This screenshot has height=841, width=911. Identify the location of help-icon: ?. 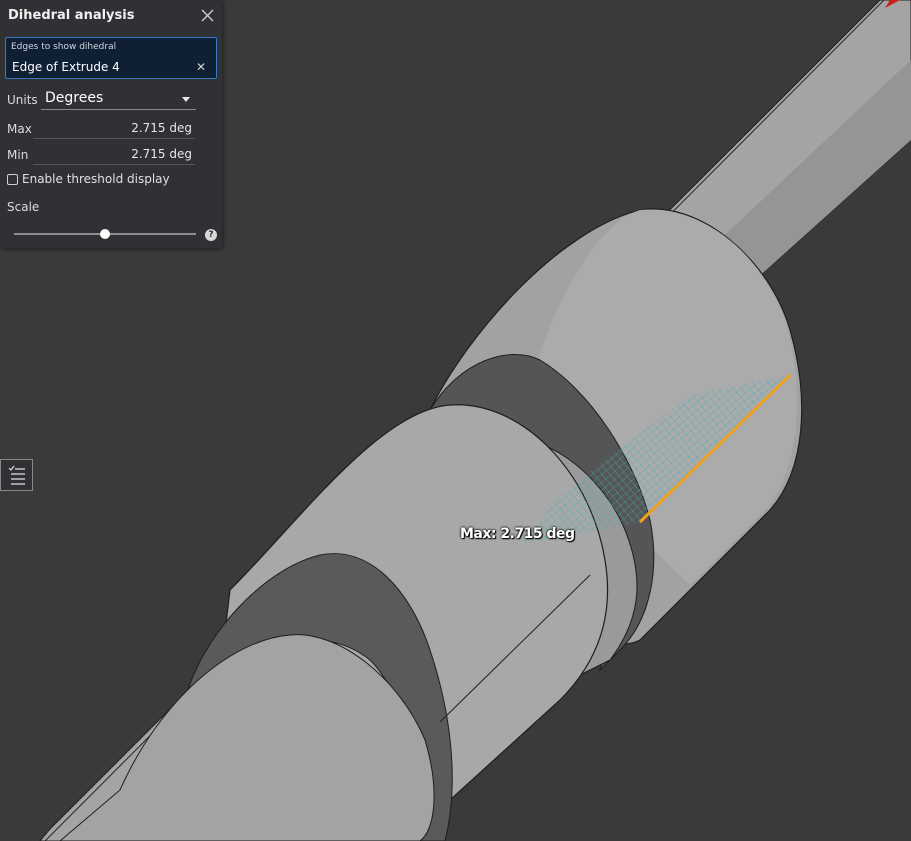
(211, 235).